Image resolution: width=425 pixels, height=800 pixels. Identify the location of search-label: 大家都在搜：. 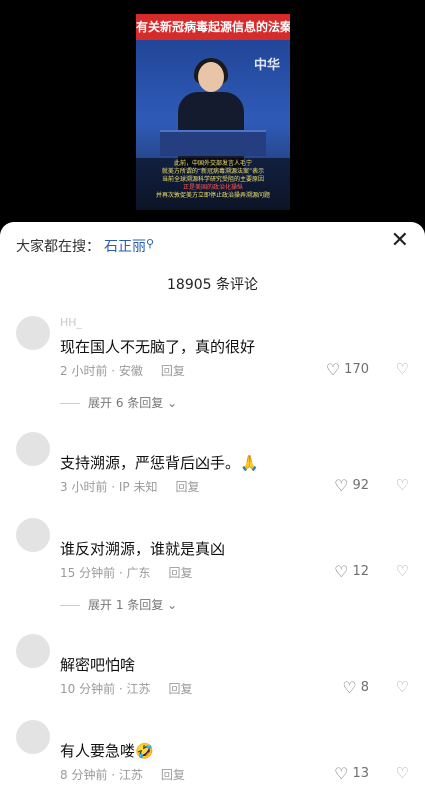
(58, 247).